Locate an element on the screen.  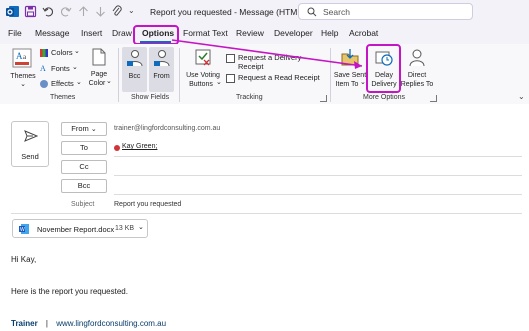
attachment-chip: W November Report.docx 13 KB ⌄ is located at coordinates (80, 228).